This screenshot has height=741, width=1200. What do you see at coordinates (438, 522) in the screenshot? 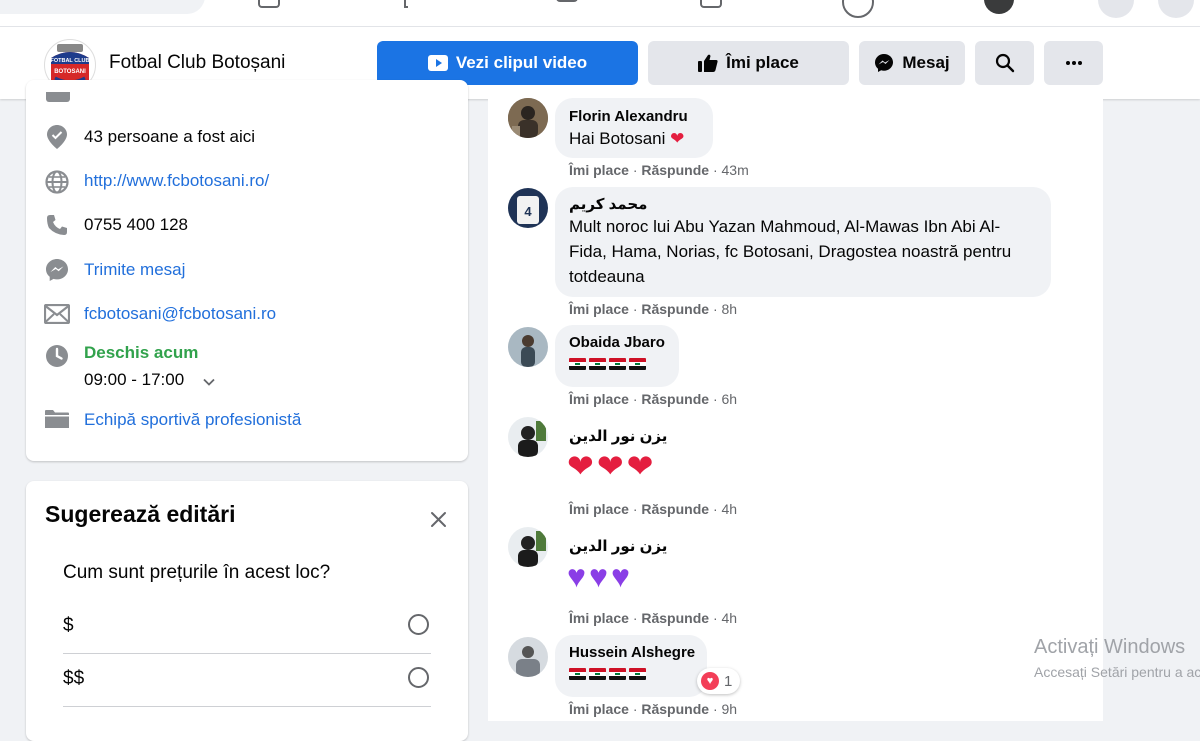
I see `close-icon` at bounding box center [438, 522].